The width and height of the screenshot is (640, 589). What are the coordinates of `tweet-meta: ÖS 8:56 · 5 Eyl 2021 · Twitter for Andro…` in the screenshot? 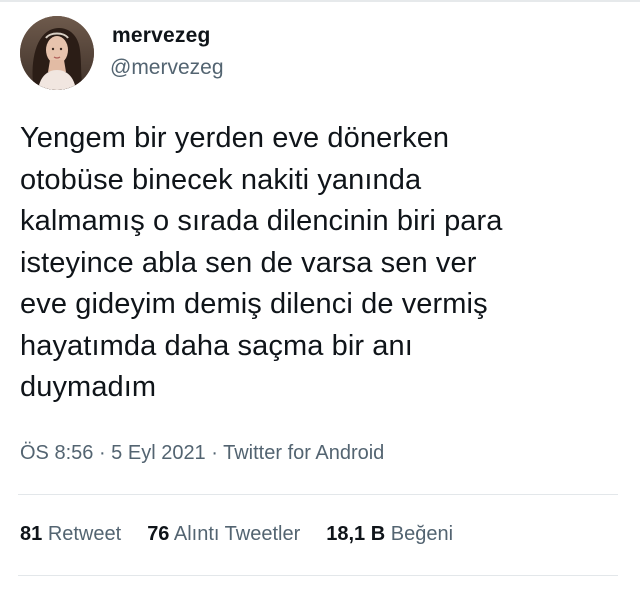 It's located at (202, 453).